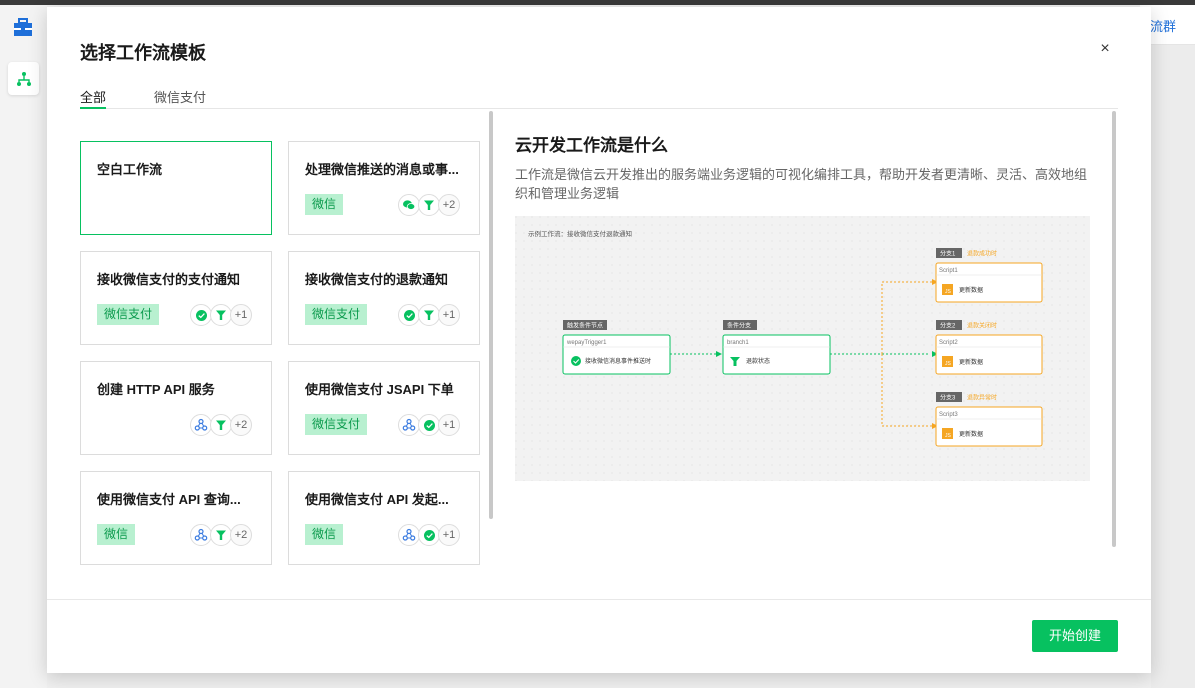 Image resolution: width=1195 pixels, height=688 pixels. I want to click on script-node-name: Script3, so click(948, 415).